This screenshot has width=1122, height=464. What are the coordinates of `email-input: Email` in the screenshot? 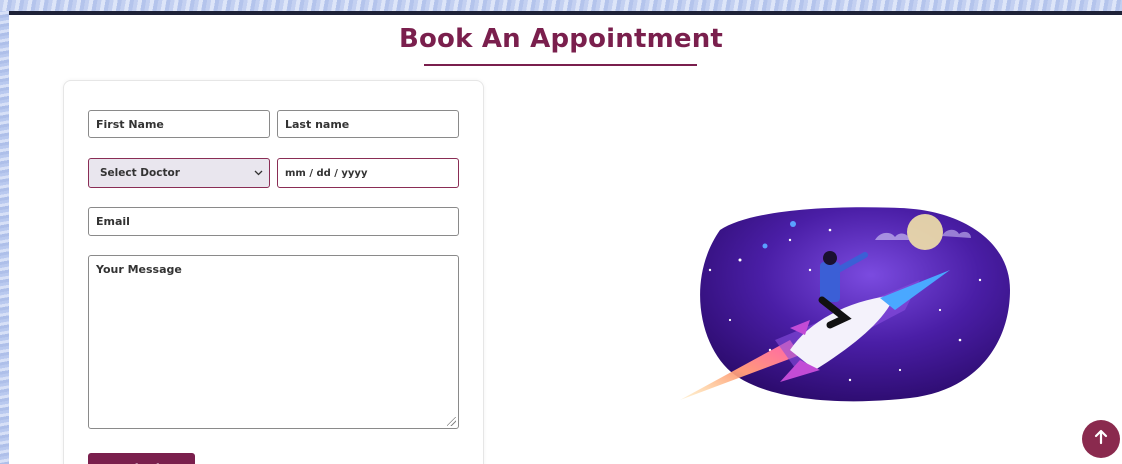 It's located at (273, 221).